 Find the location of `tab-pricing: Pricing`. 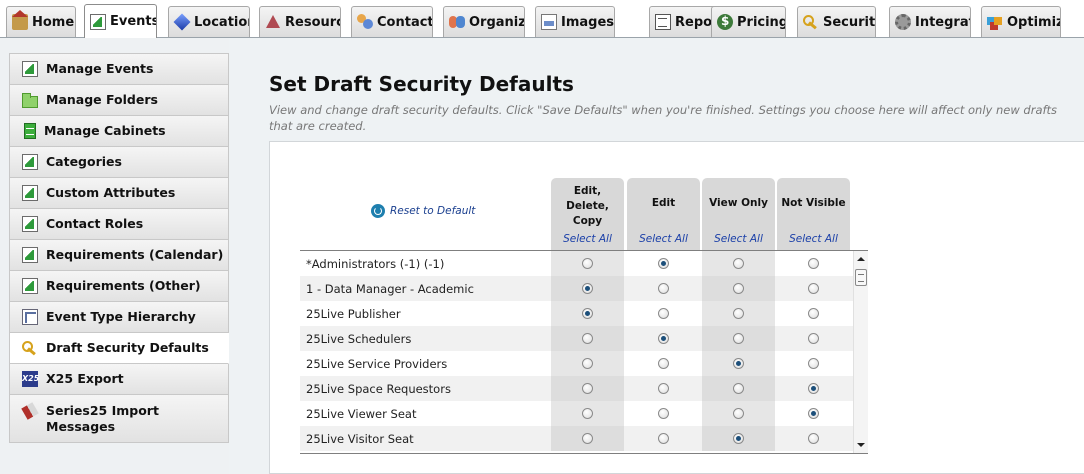

tab-pricing: Pricing is located at coordinates (748, 21).